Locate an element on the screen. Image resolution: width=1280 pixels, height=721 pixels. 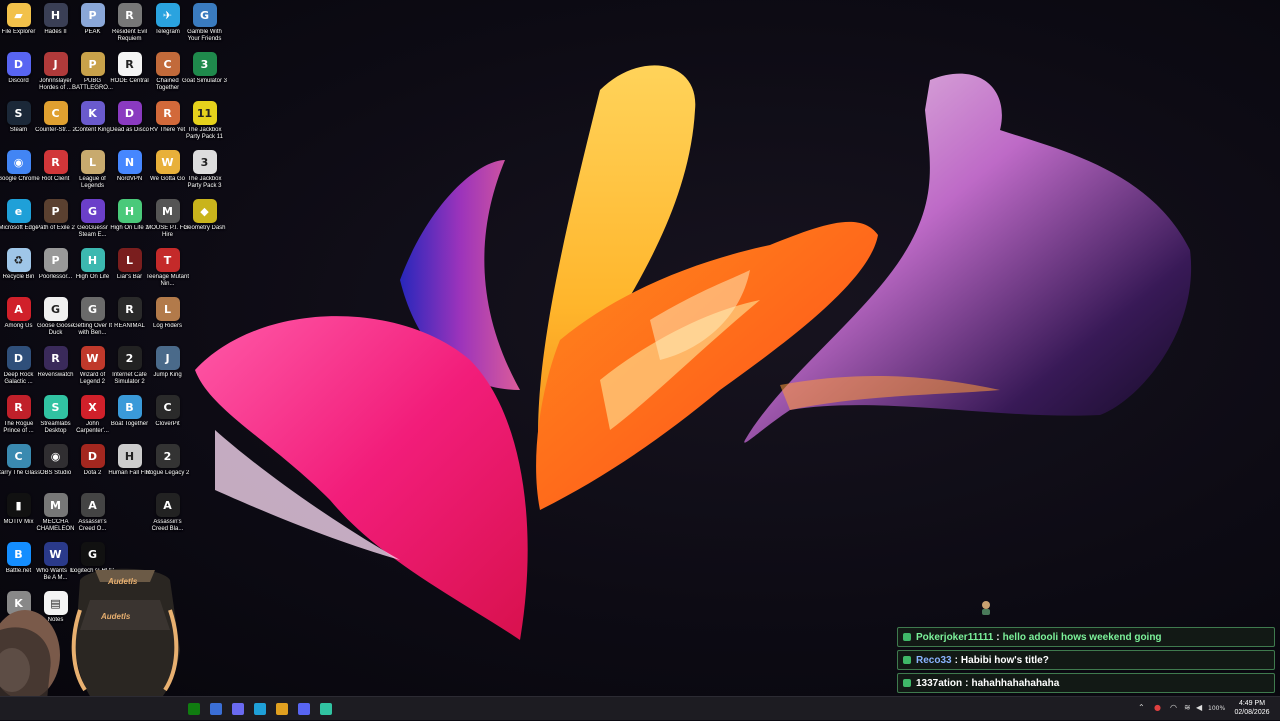
copilot-icon is located at coordinates (238, 709).